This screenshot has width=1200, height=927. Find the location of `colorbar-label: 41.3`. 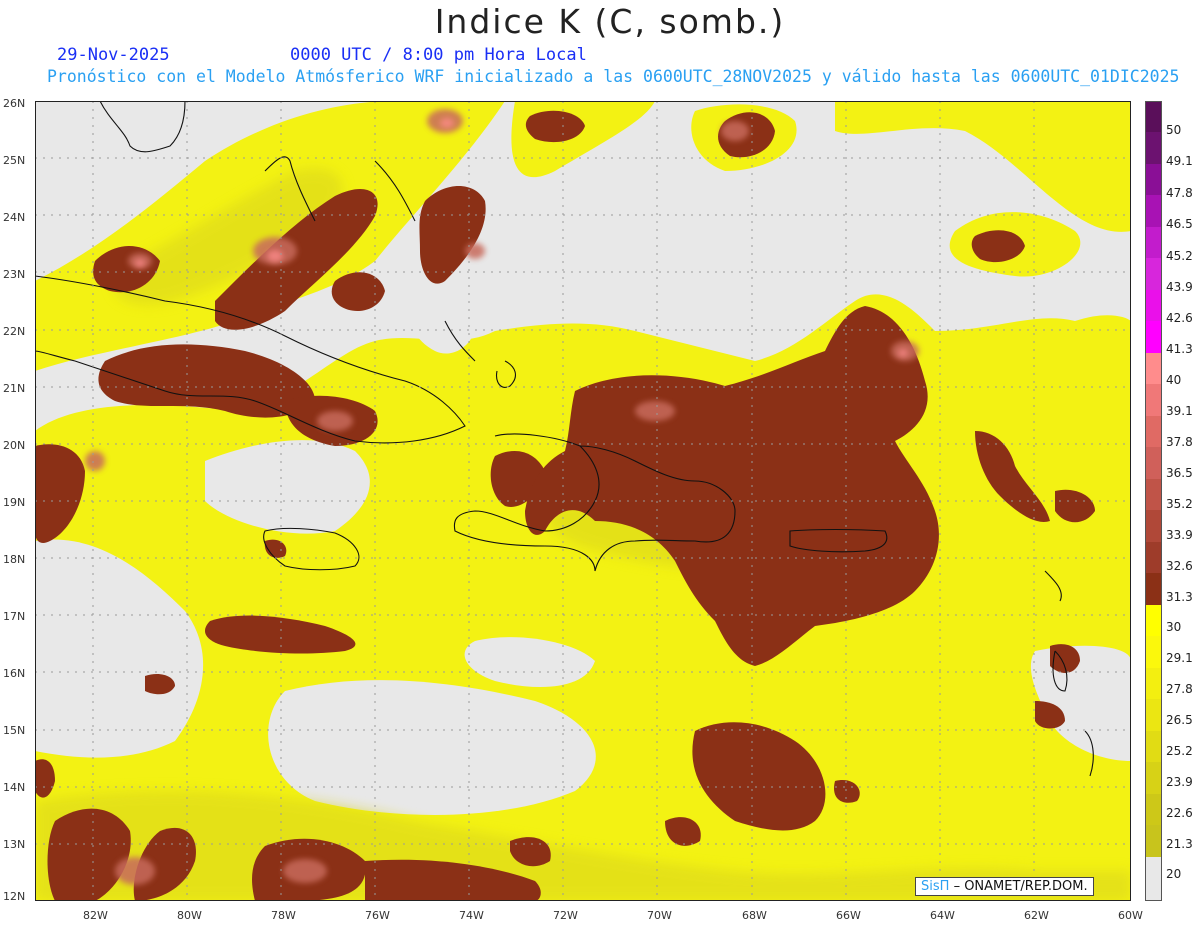

colorbar-label: 41.3 is located at coordinates (1179, 349).